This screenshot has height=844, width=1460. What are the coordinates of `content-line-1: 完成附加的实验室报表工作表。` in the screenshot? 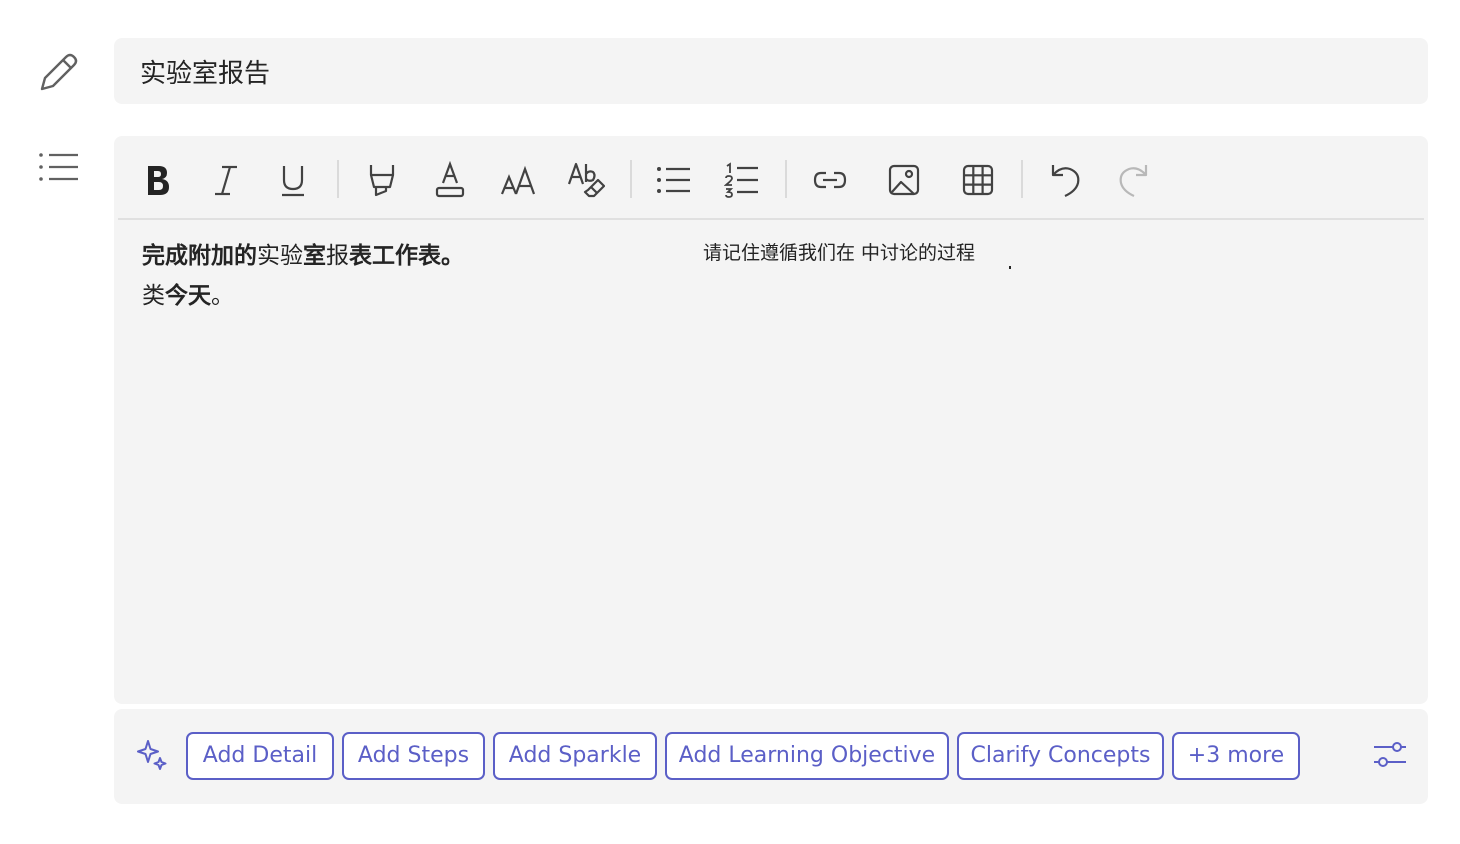 It's located at (303, 256).